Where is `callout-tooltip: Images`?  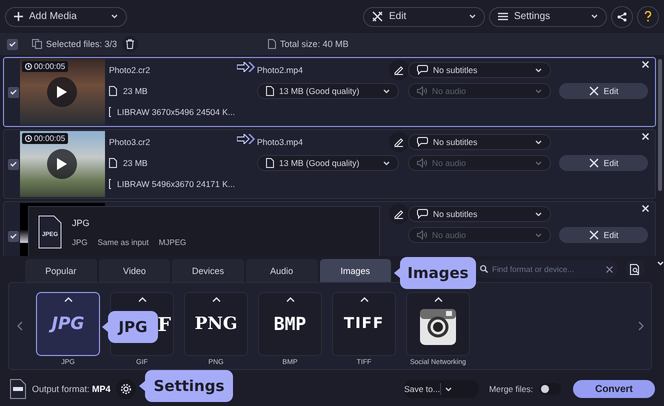
callout-tooltip: Images is located at coordinates (435, 273).